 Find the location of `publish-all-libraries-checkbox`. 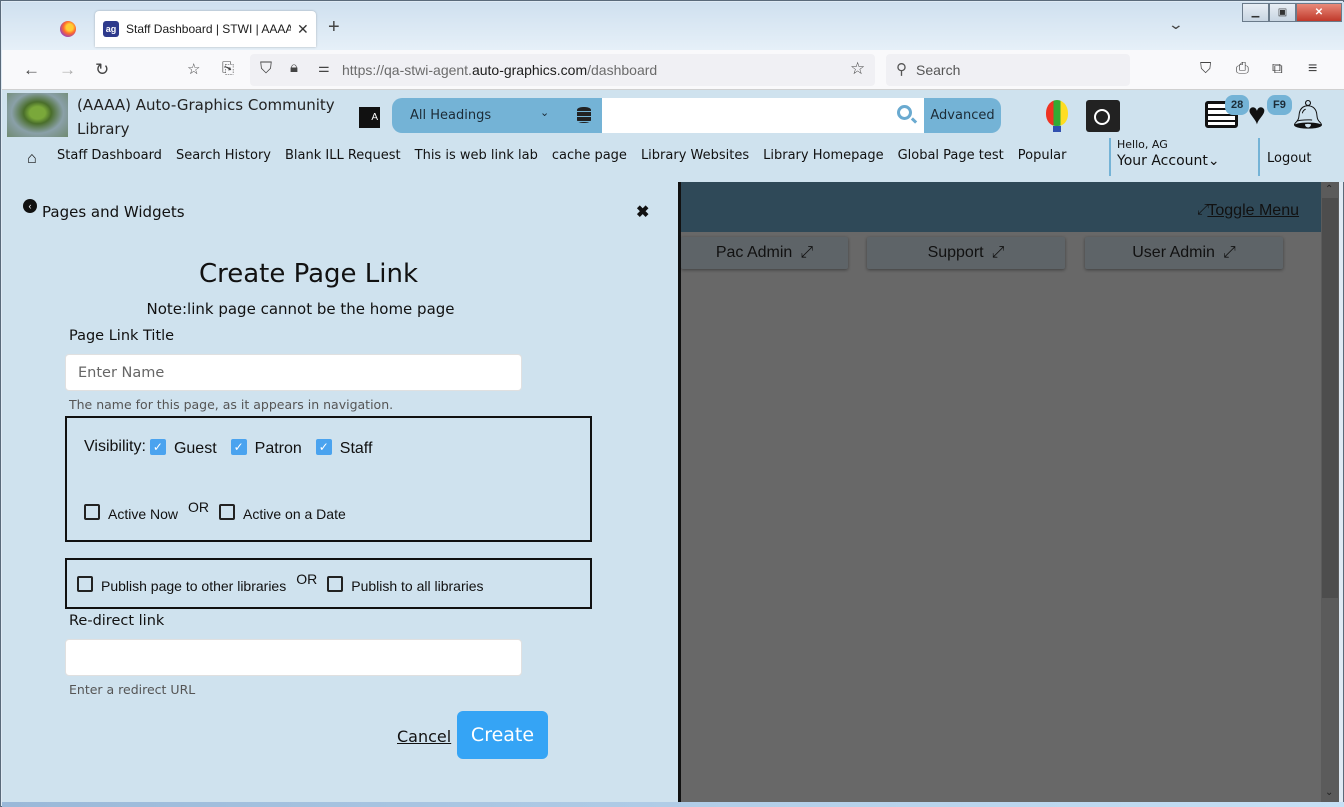

publish-all-libraries-checkbox is located at coordinates (335, 584).